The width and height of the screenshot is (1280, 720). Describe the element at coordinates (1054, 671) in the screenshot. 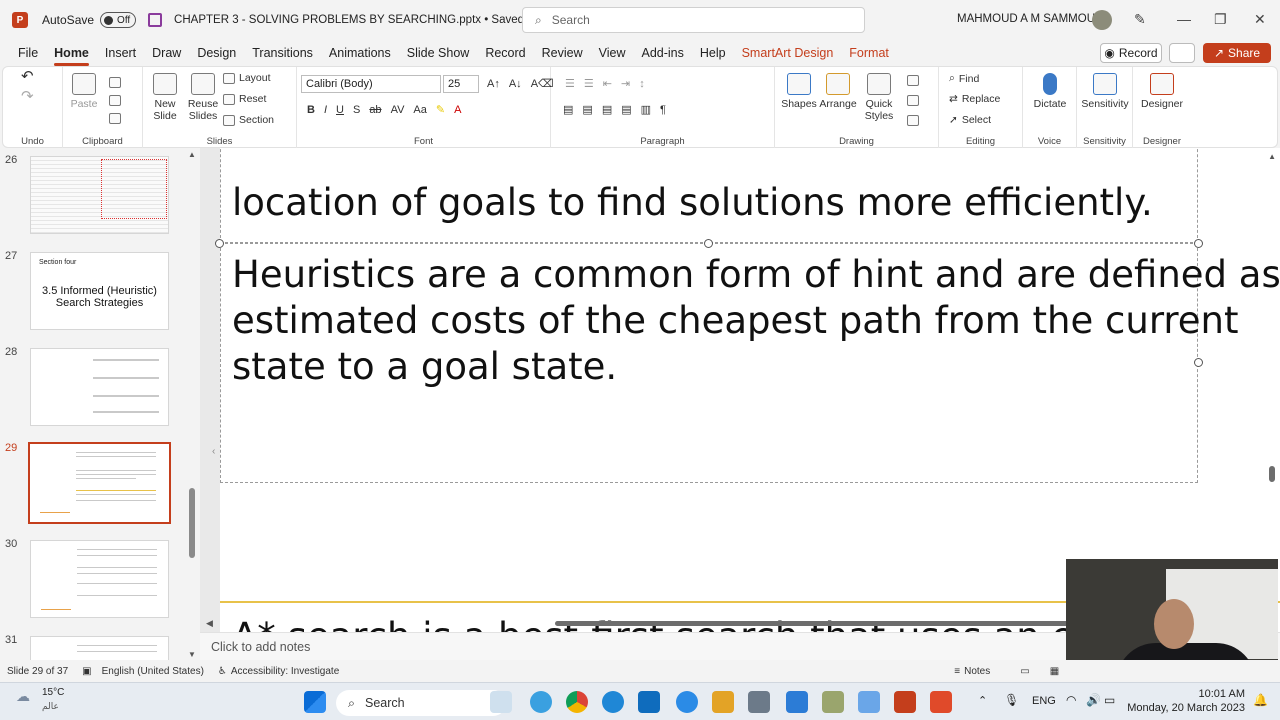

I see `slide-sorter-icon: ▦` at that location.